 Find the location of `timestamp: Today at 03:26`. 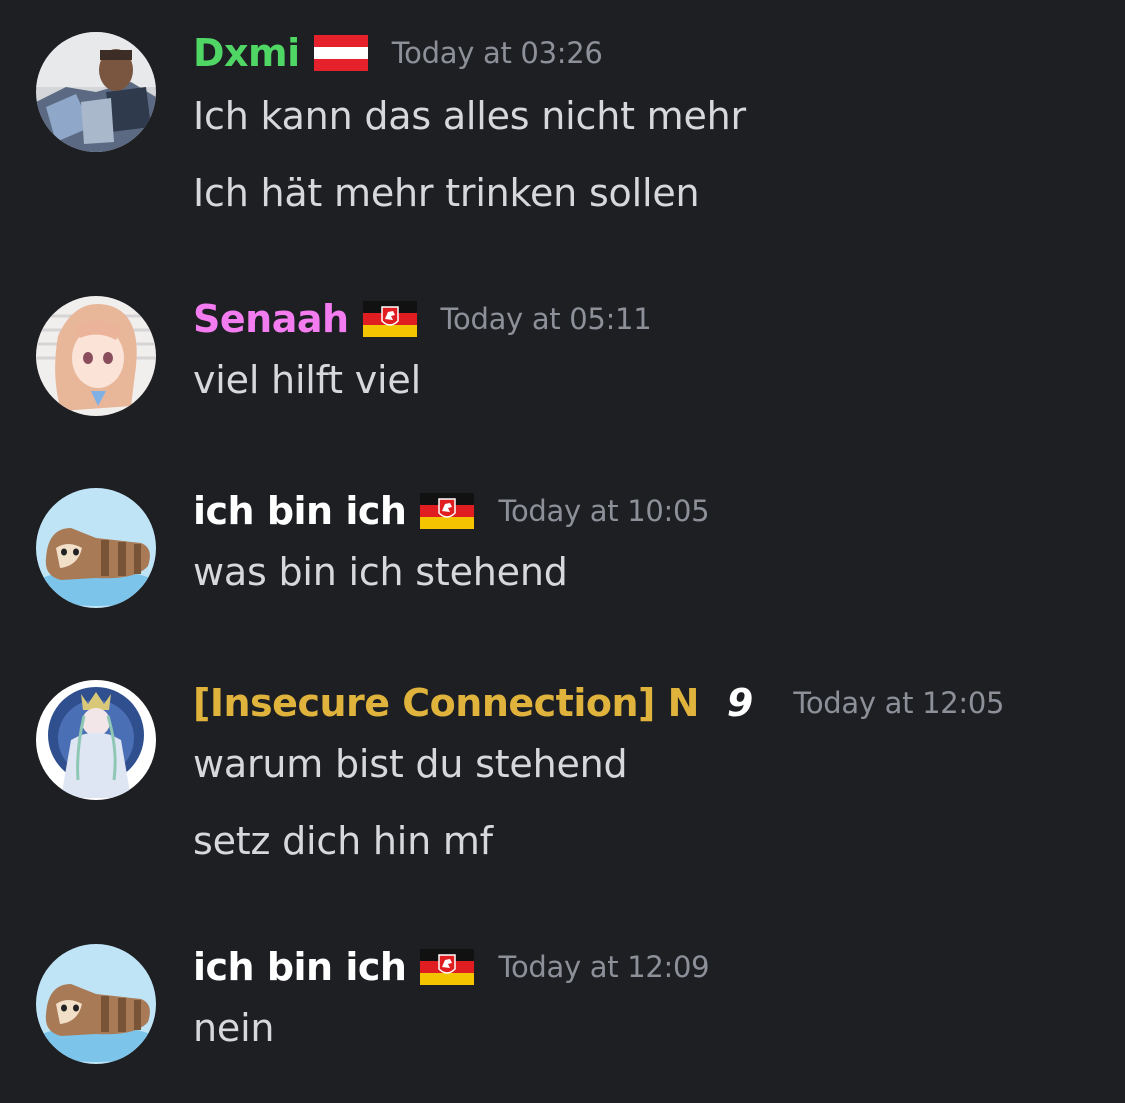

timestamp: Today at 03:26 is located at coordinates (497, 53).